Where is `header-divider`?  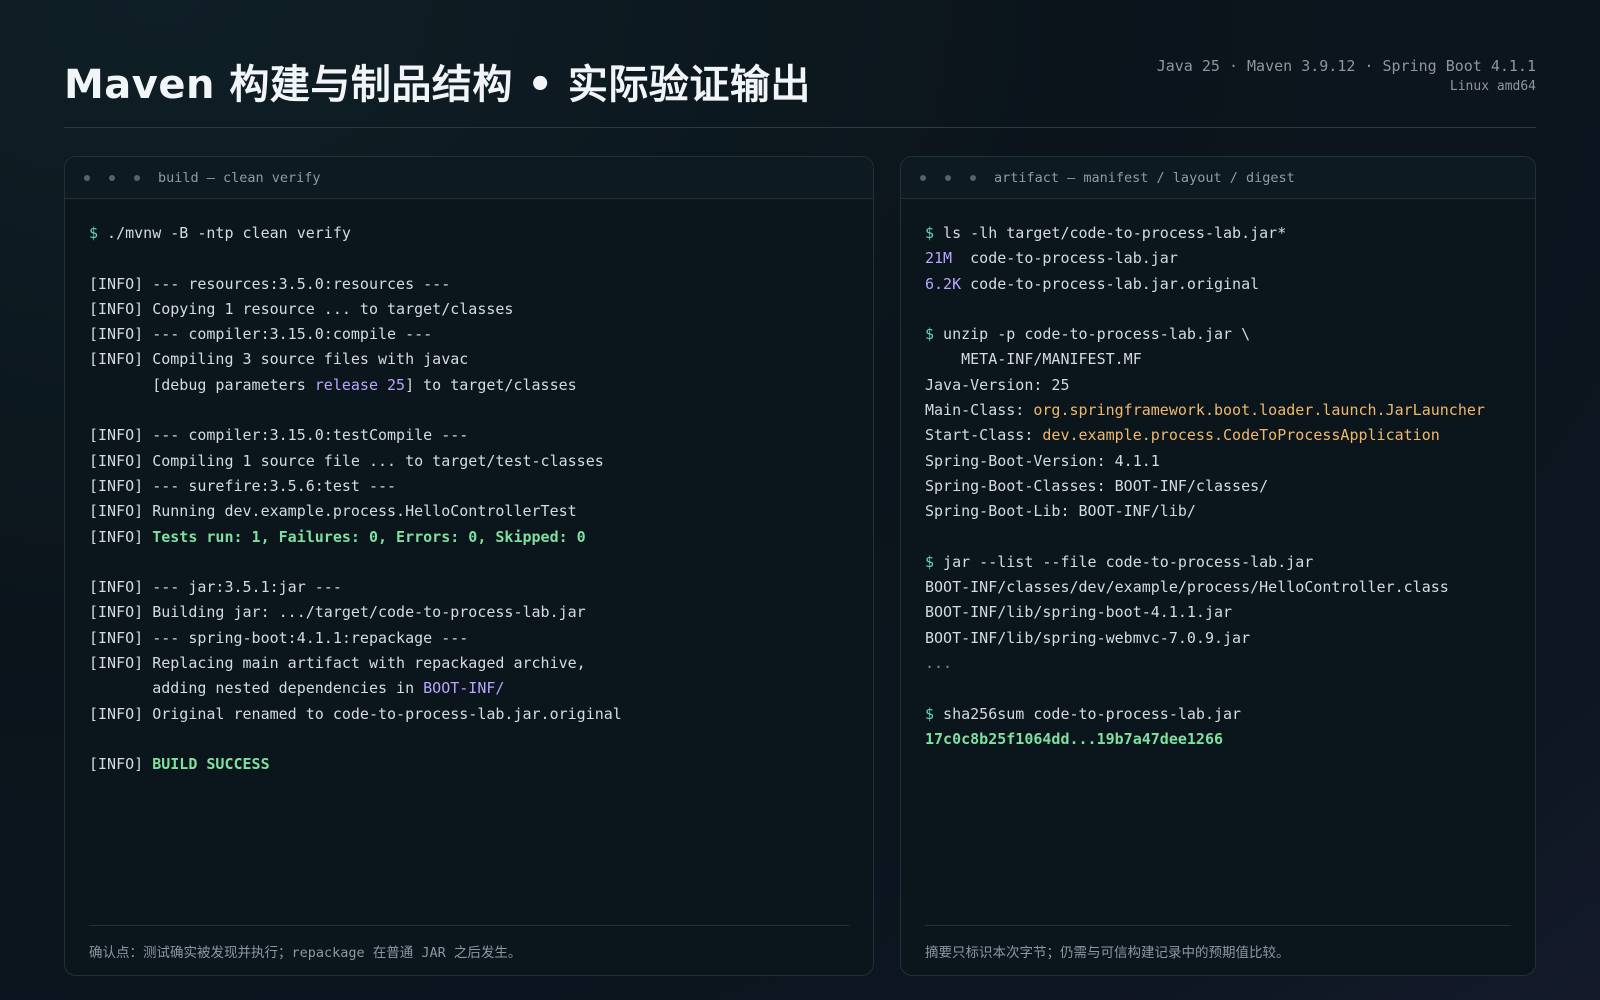
header-divider is located at coordinates (800, 127).